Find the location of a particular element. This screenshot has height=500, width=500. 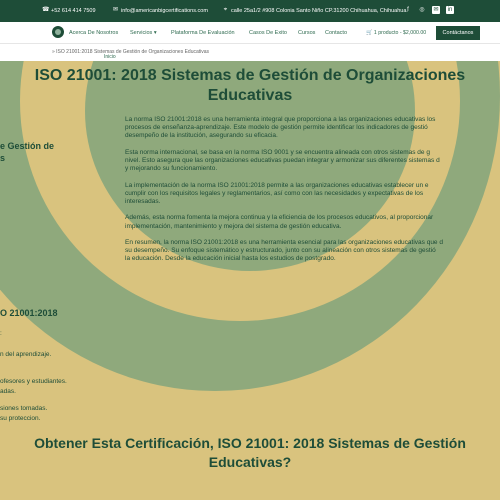

phone-icon: ☎ is located at coordinates (46, 10).